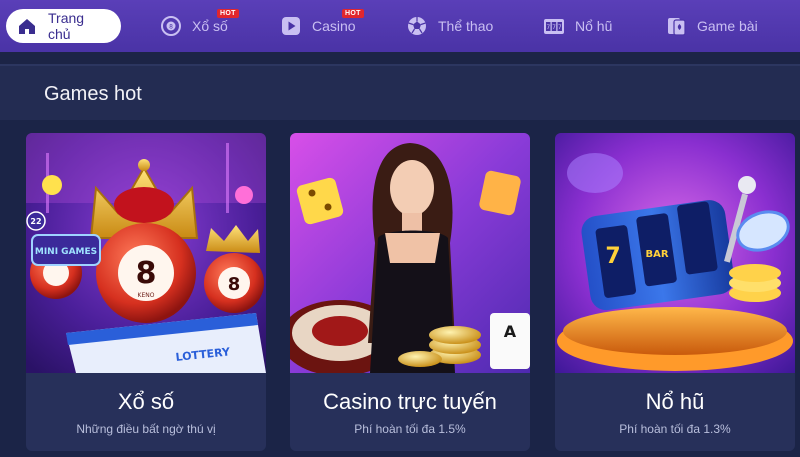  I want to click on nav-item-label: Xổ số, so click(210, 26).